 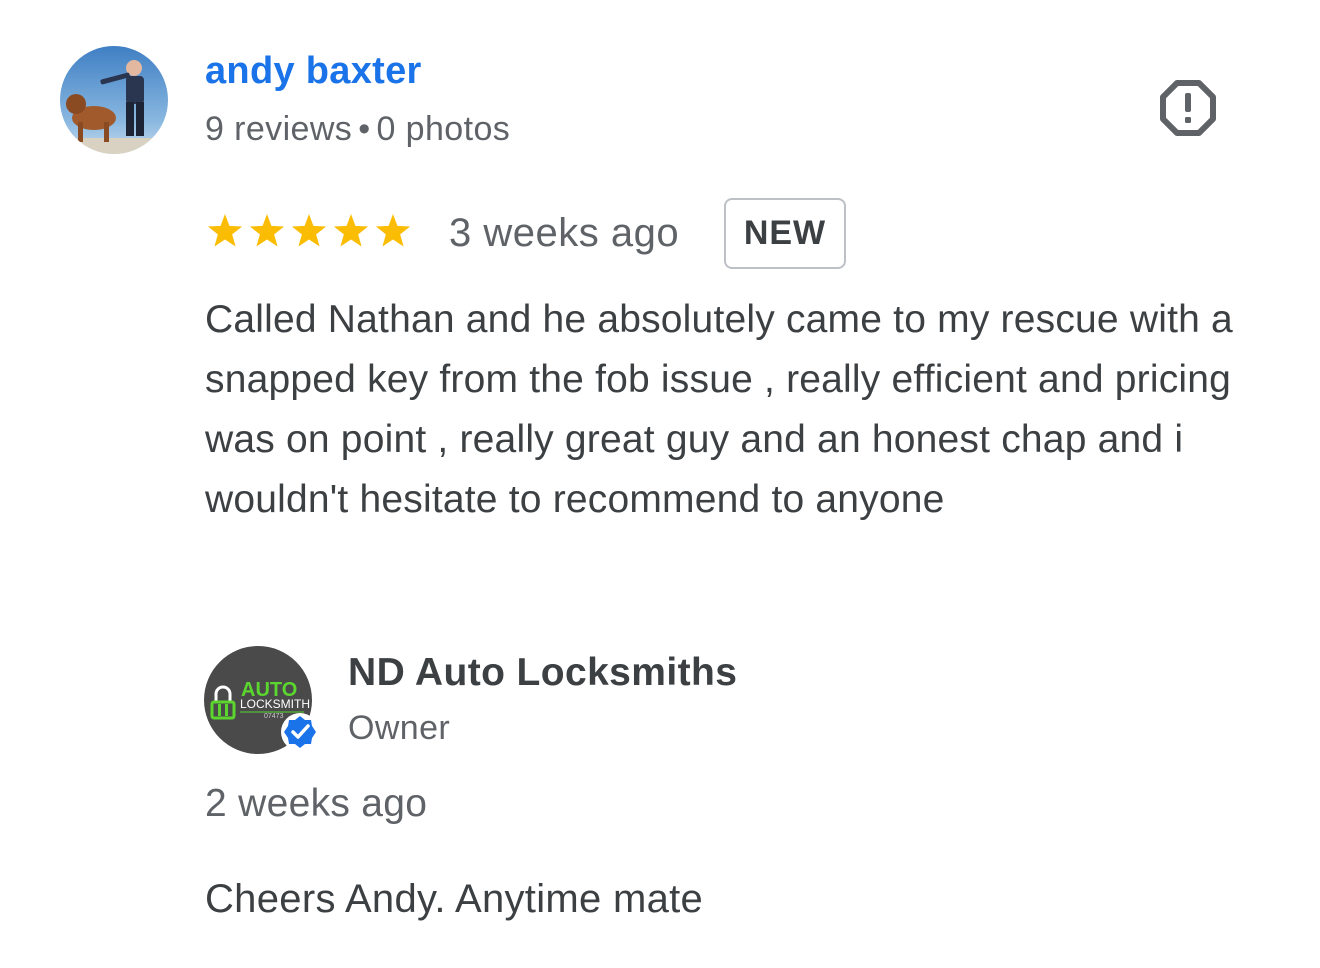 I want to click on reviewer-avatar, so click(x=114, y=100).